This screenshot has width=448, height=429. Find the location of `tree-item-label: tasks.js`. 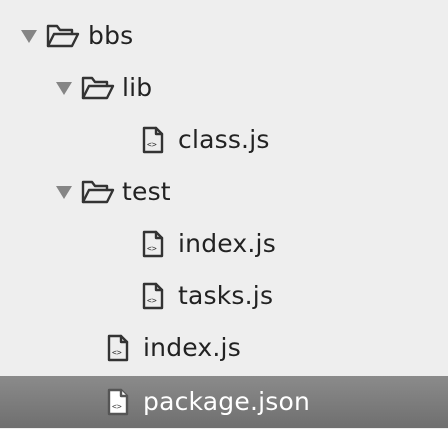

tree-item-label: tasks.js is located at coordinates (226, 295).